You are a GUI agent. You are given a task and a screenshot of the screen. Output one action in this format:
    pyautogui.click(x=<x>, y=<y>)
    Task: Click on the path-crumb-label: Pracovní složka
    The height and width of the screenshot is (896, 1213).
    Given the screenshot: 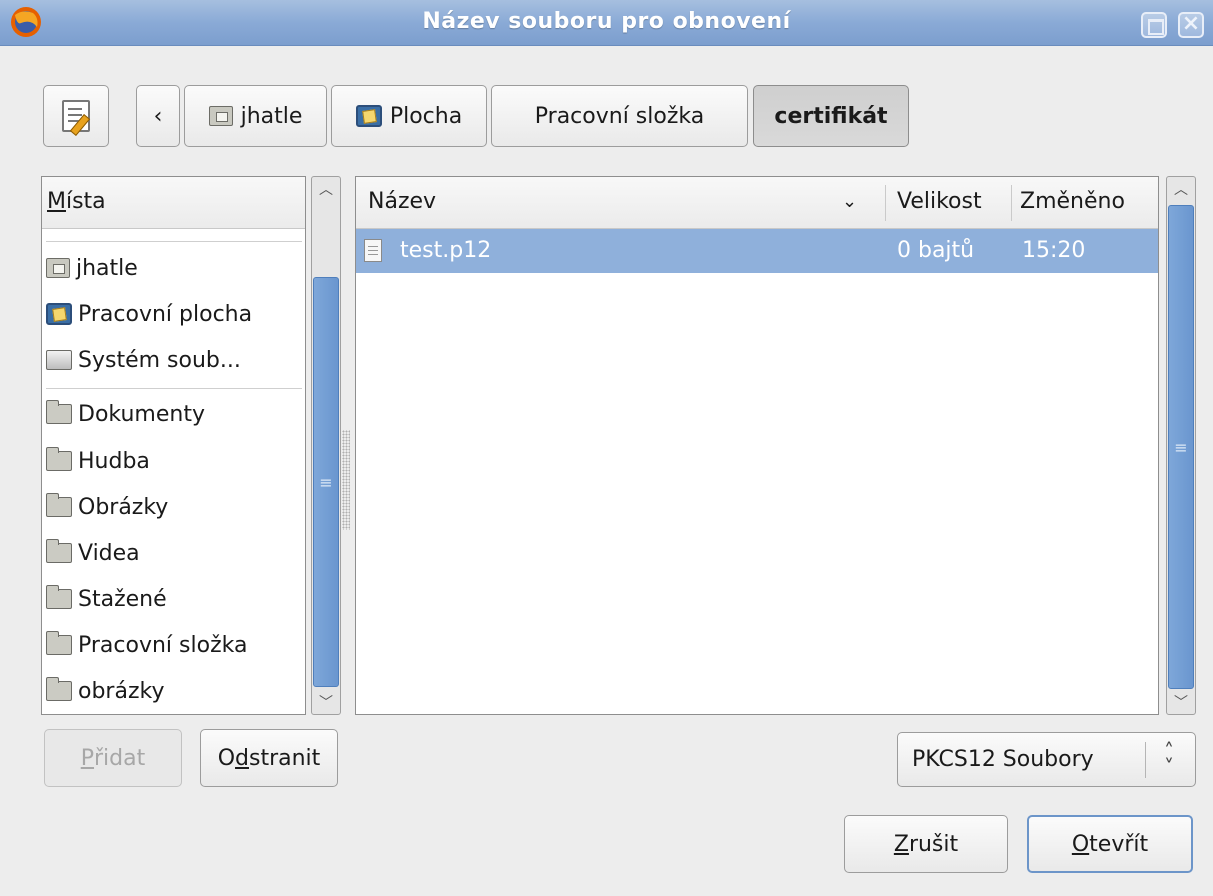 What is the action you would take?
    pyautogui.click(x=619, y=116)
    